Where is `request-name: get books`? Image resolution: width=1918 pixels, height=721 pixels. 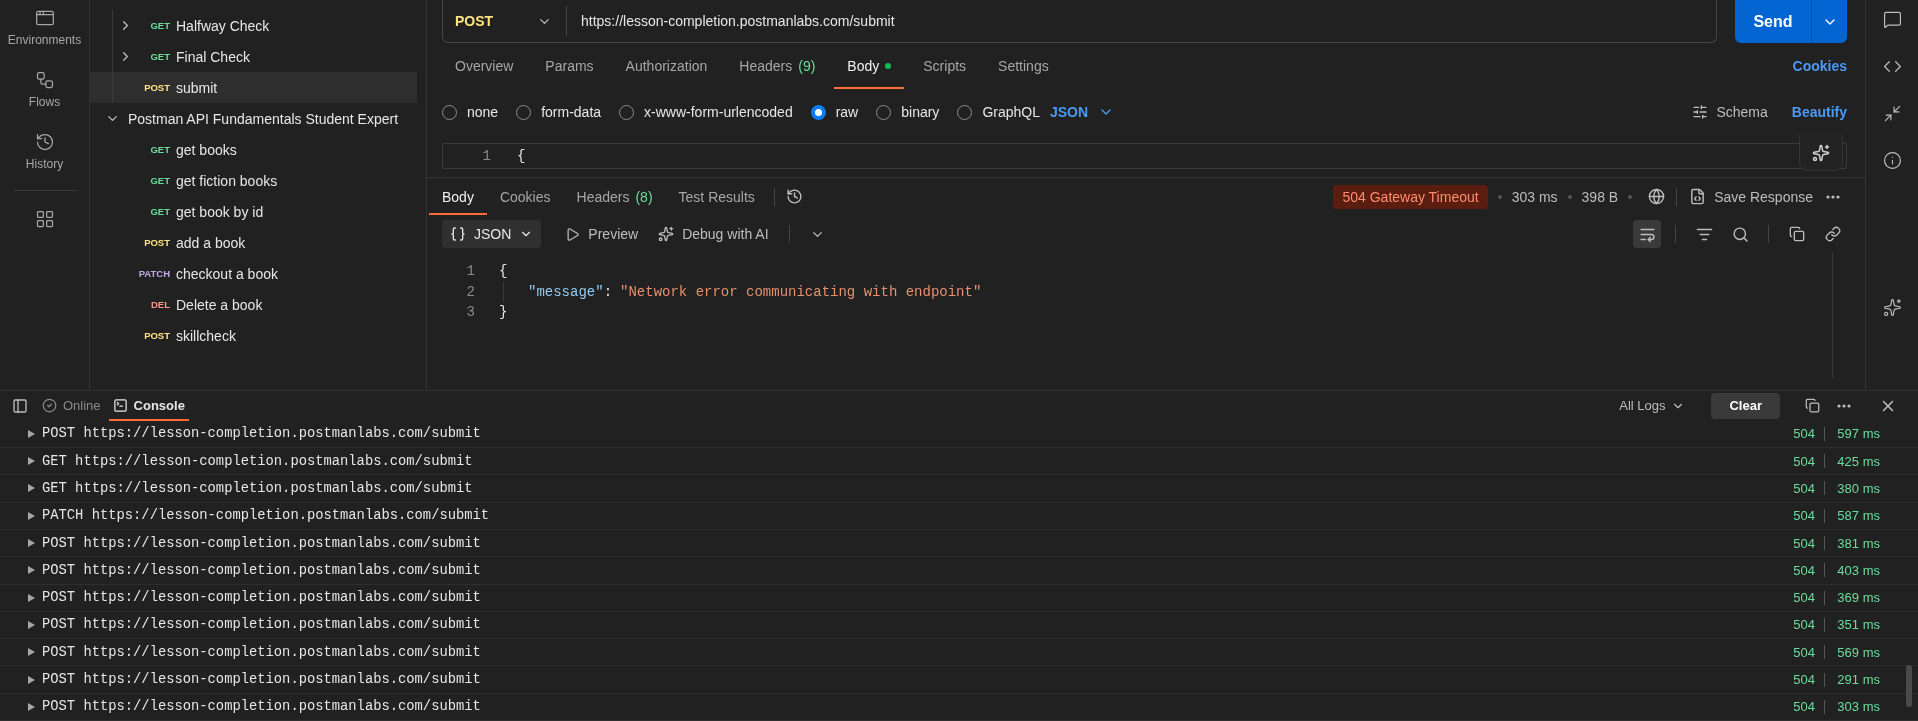 request-name: get books is located at coordinates (206, 149).